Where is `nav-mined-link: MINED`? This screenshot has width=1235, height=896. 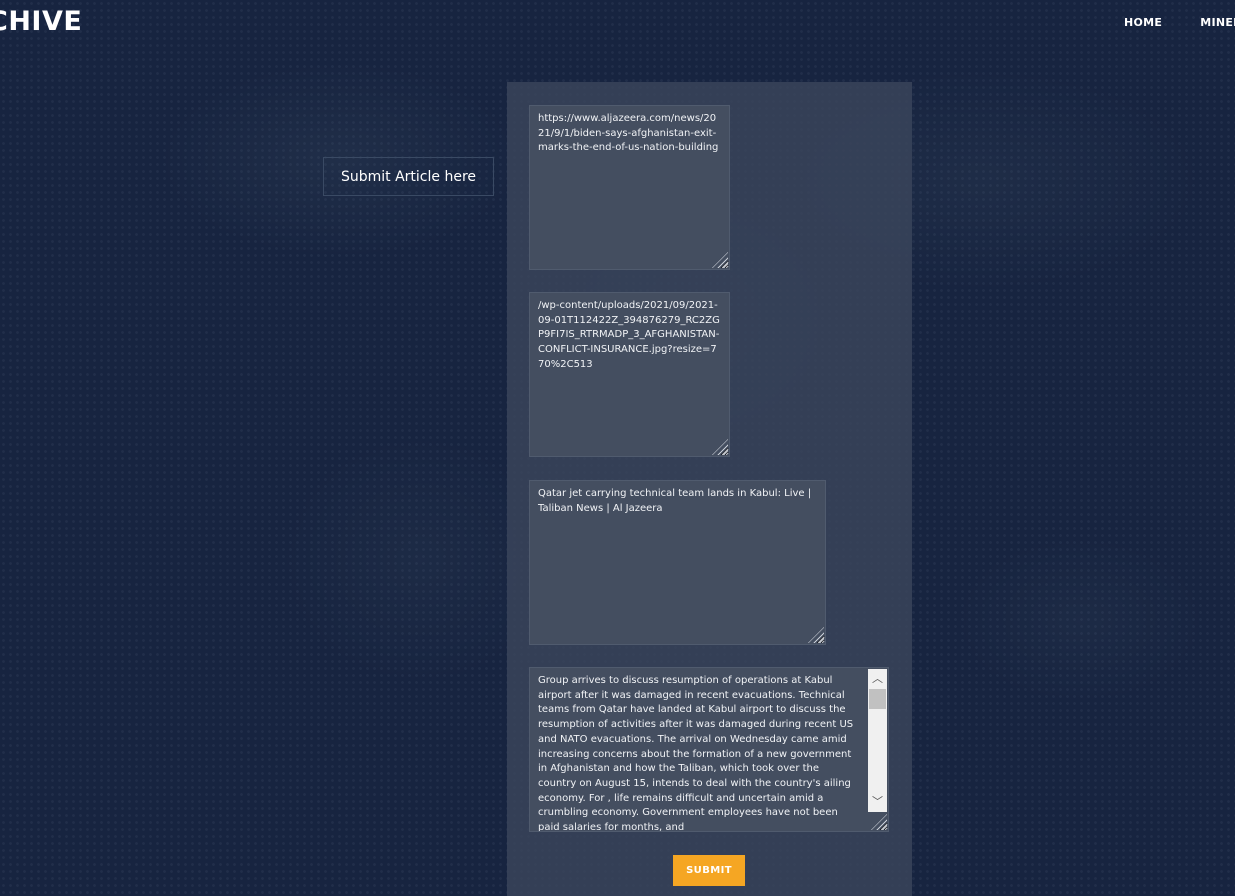 nav-mined-link: MINED is located at coordinates (1217, 22).